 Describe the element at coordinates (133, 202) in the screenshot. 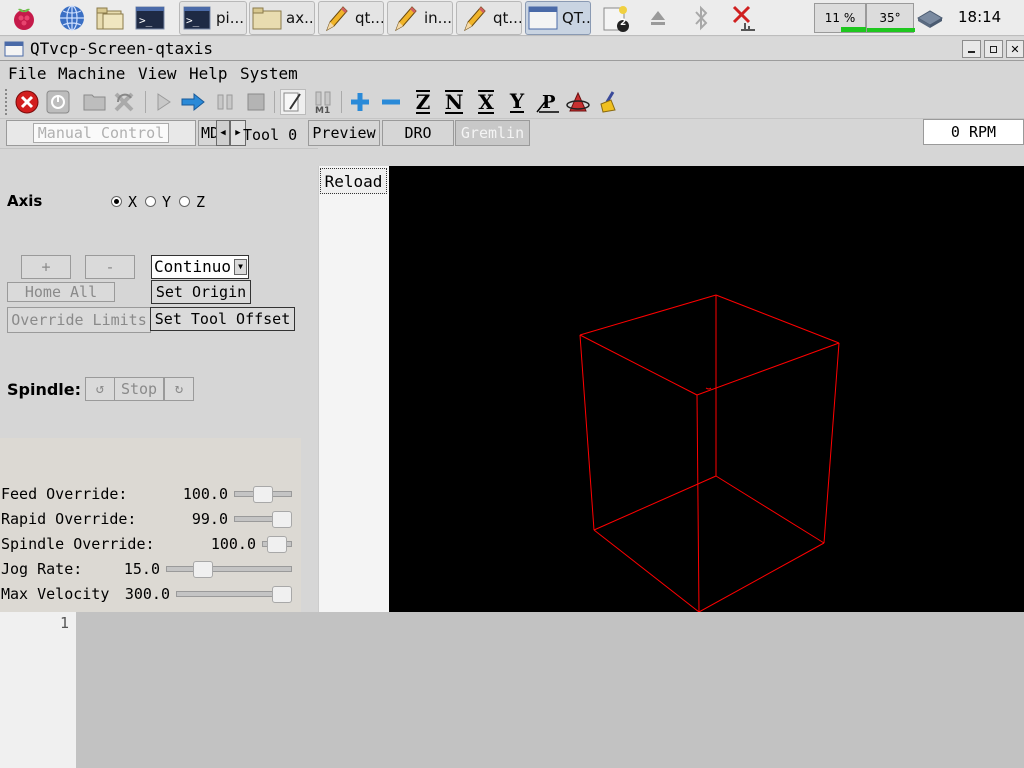

I see `axis-x-label: X` at that location.